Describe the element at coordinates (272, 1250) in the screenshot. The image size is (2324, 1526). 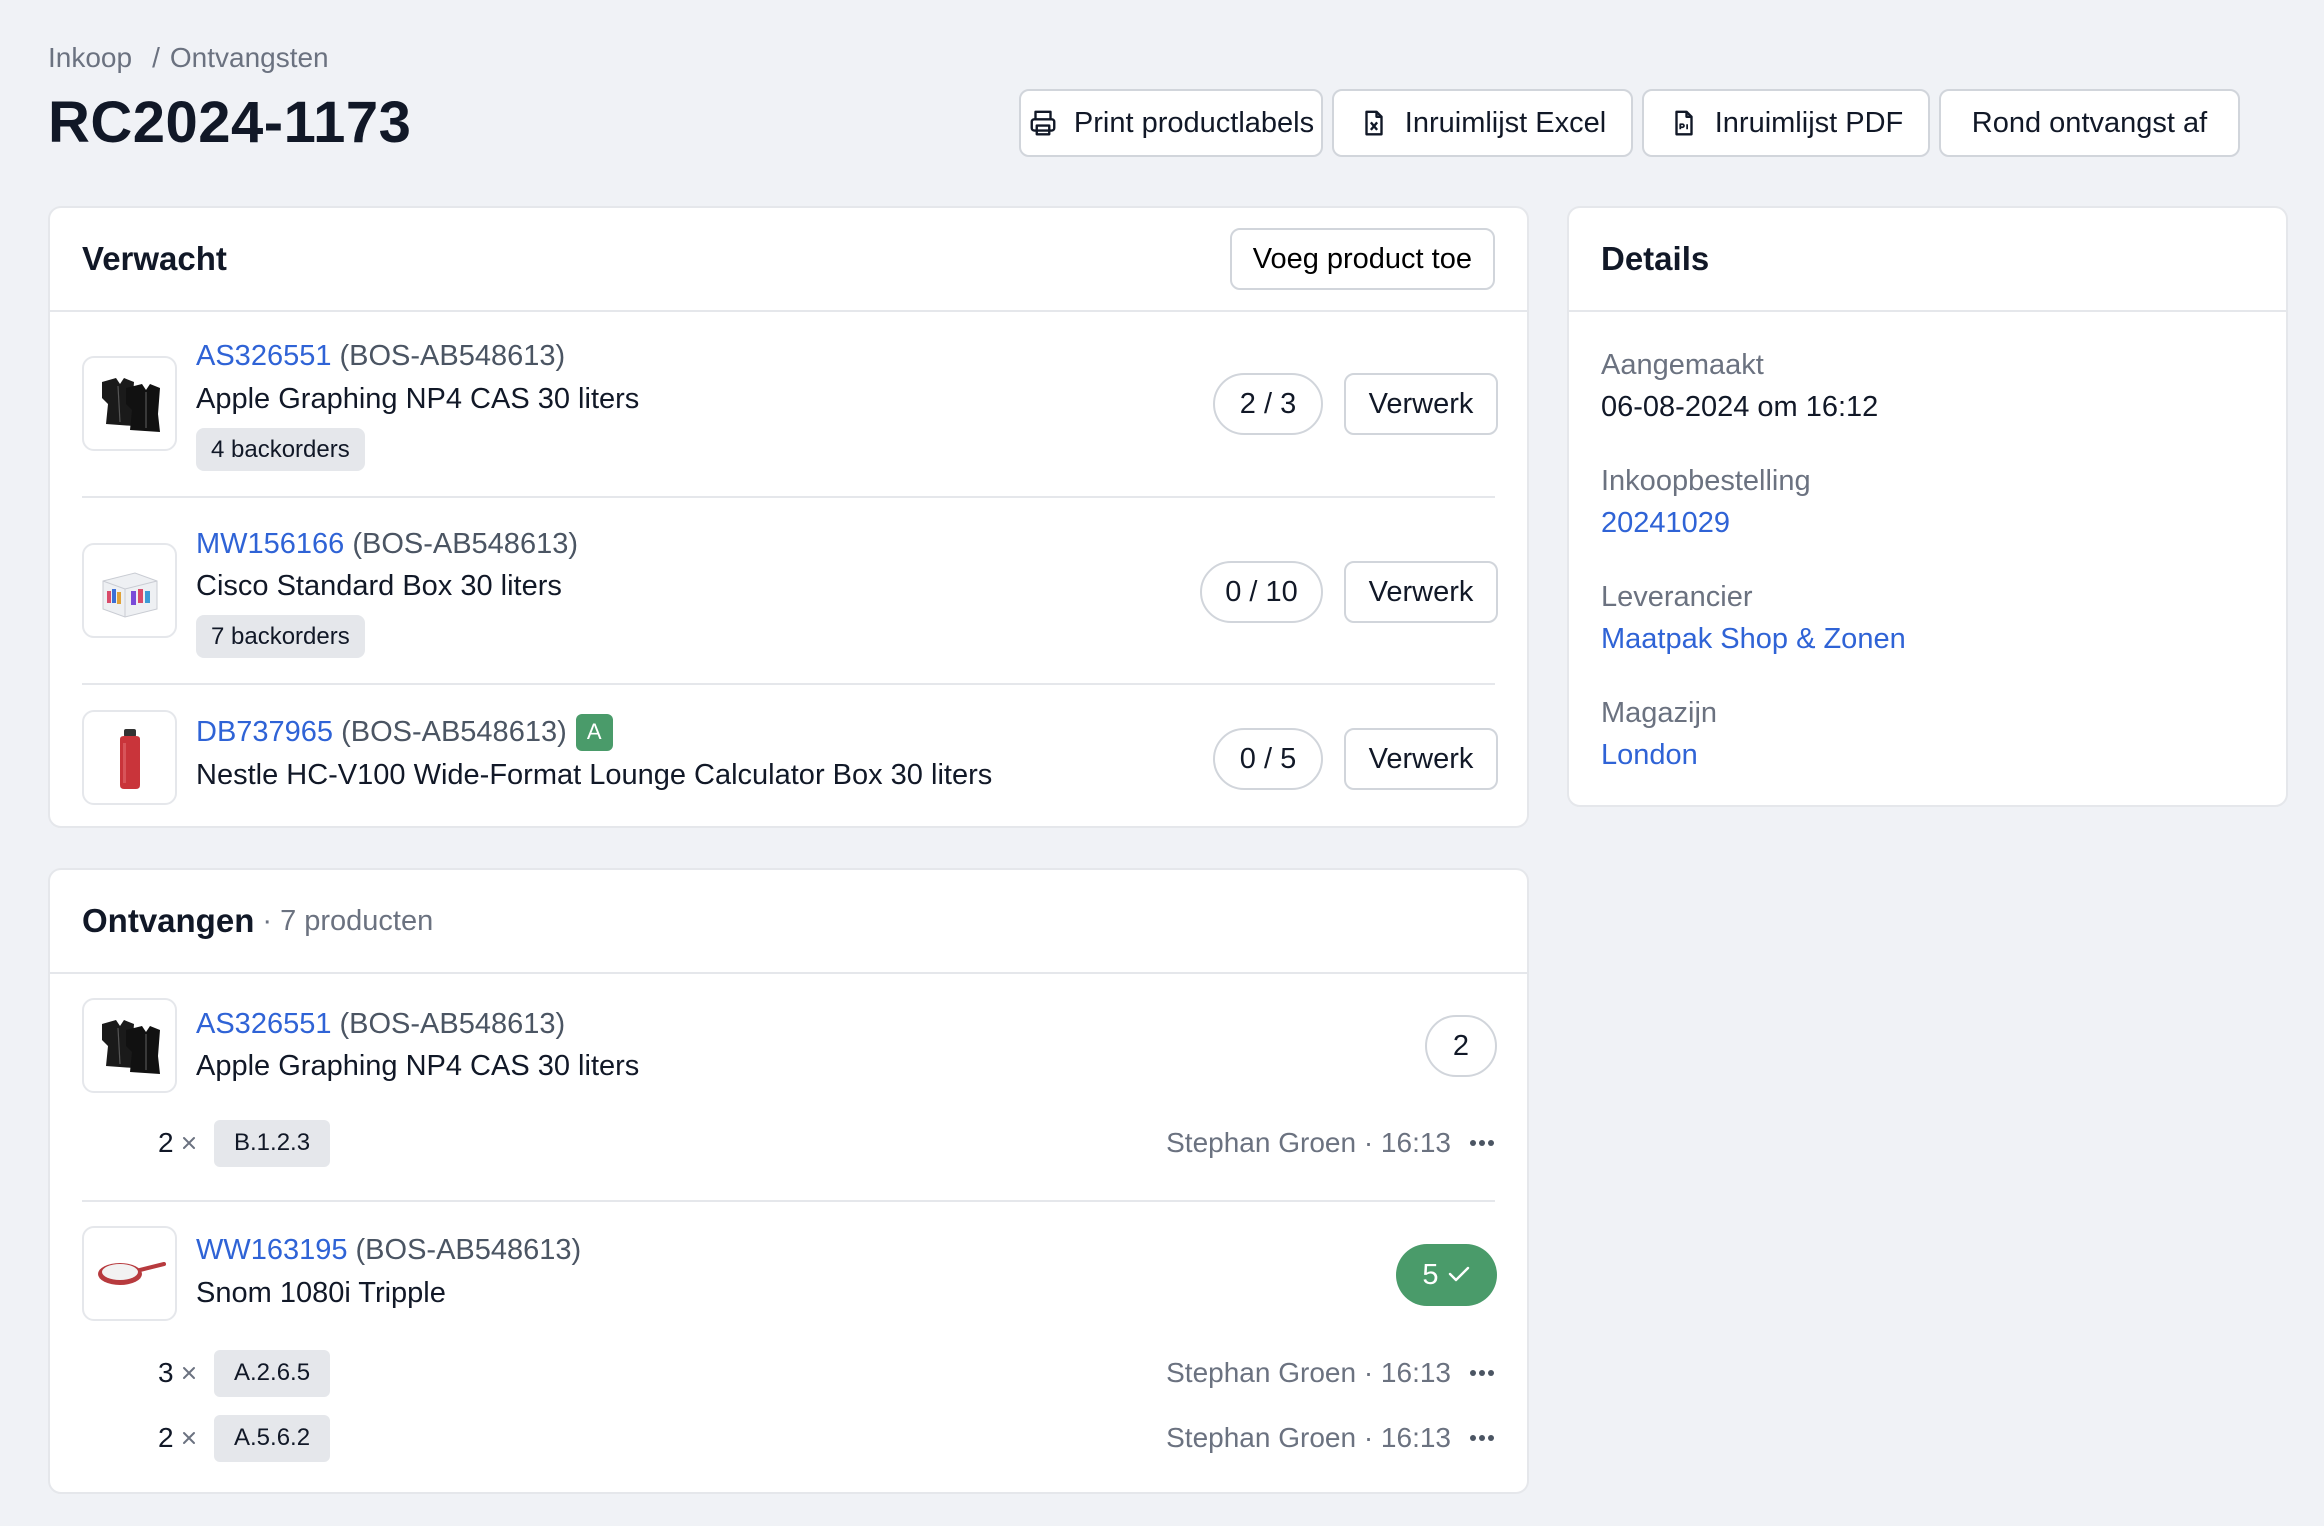
I see `product-sku-link: WW163195` at that location.